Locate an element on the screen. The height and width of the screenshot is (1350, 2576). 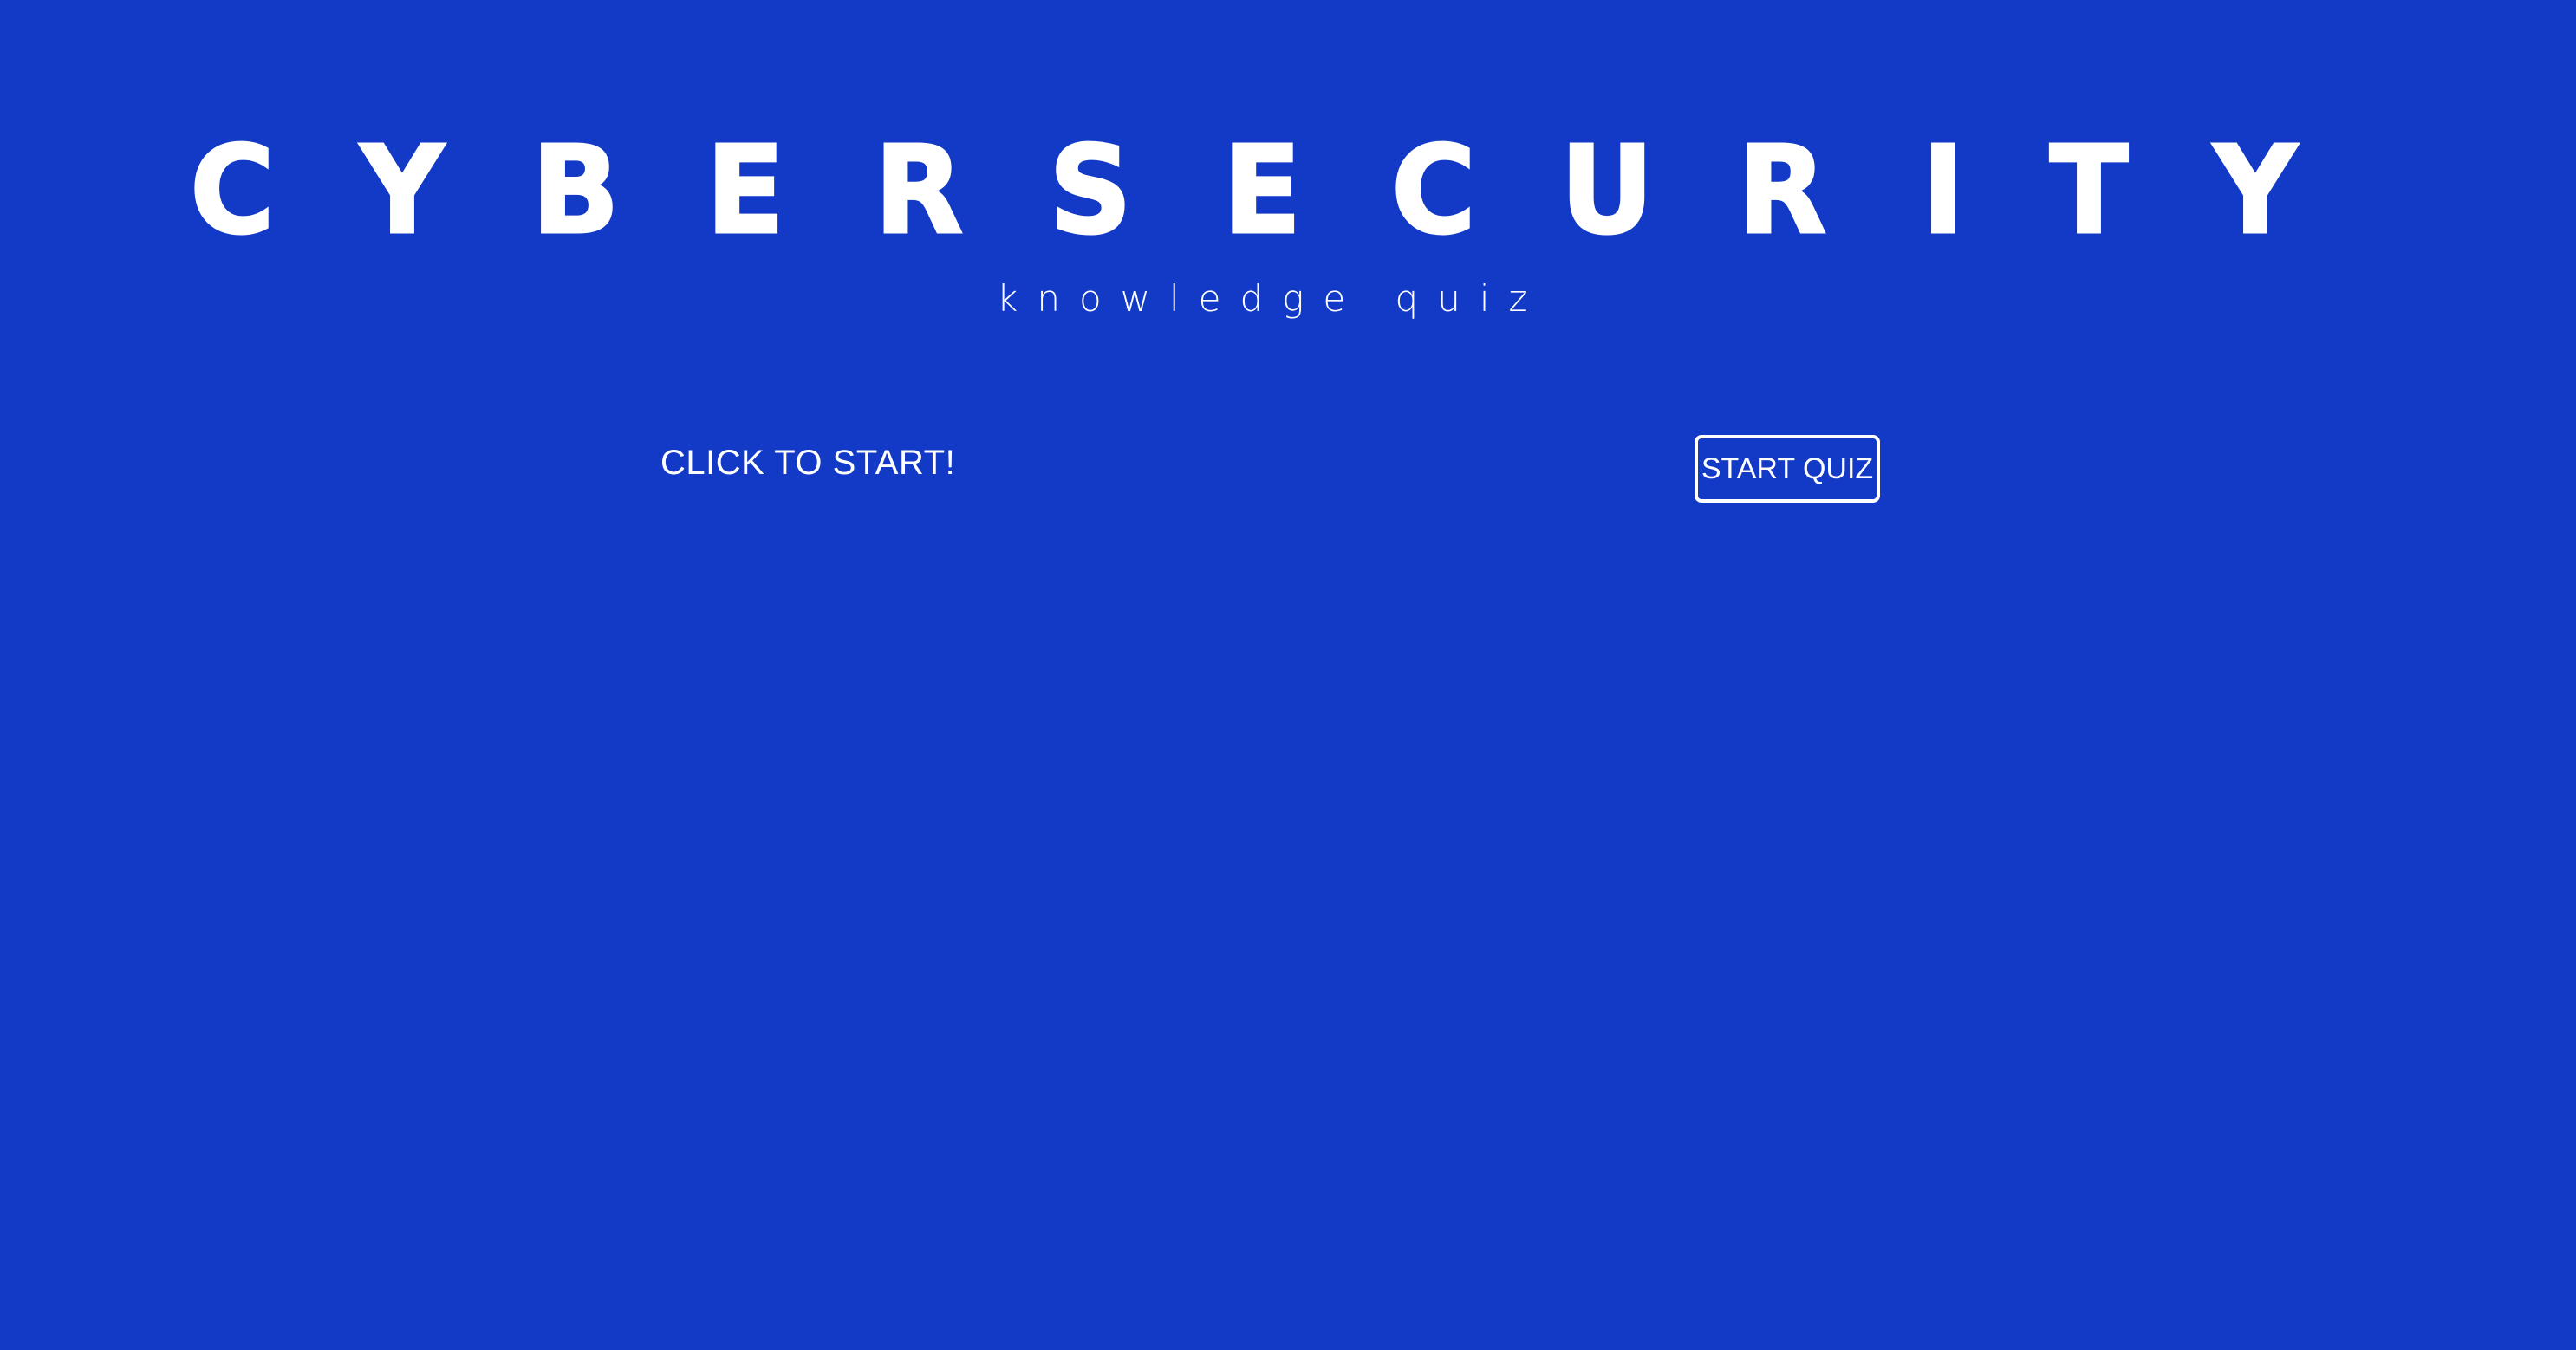
page-title: C Y B E R S E C U R I T Y is located at coordinates (1288, 191).